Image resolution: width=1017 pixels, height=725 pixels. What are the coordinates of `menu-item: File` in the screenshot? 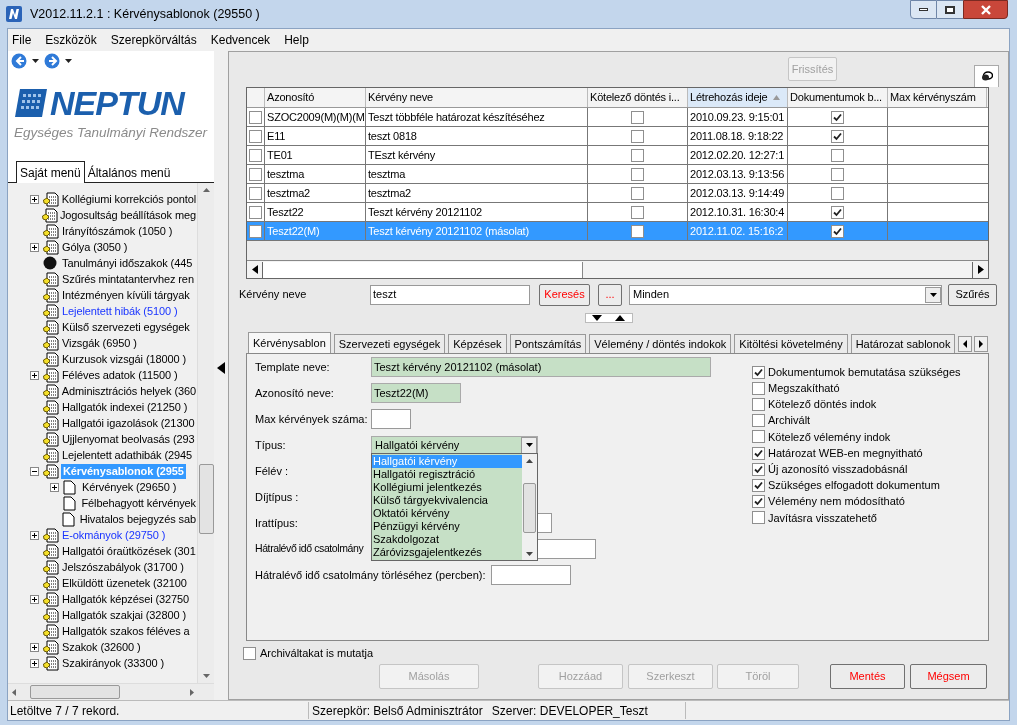 It's located at (22, 40).